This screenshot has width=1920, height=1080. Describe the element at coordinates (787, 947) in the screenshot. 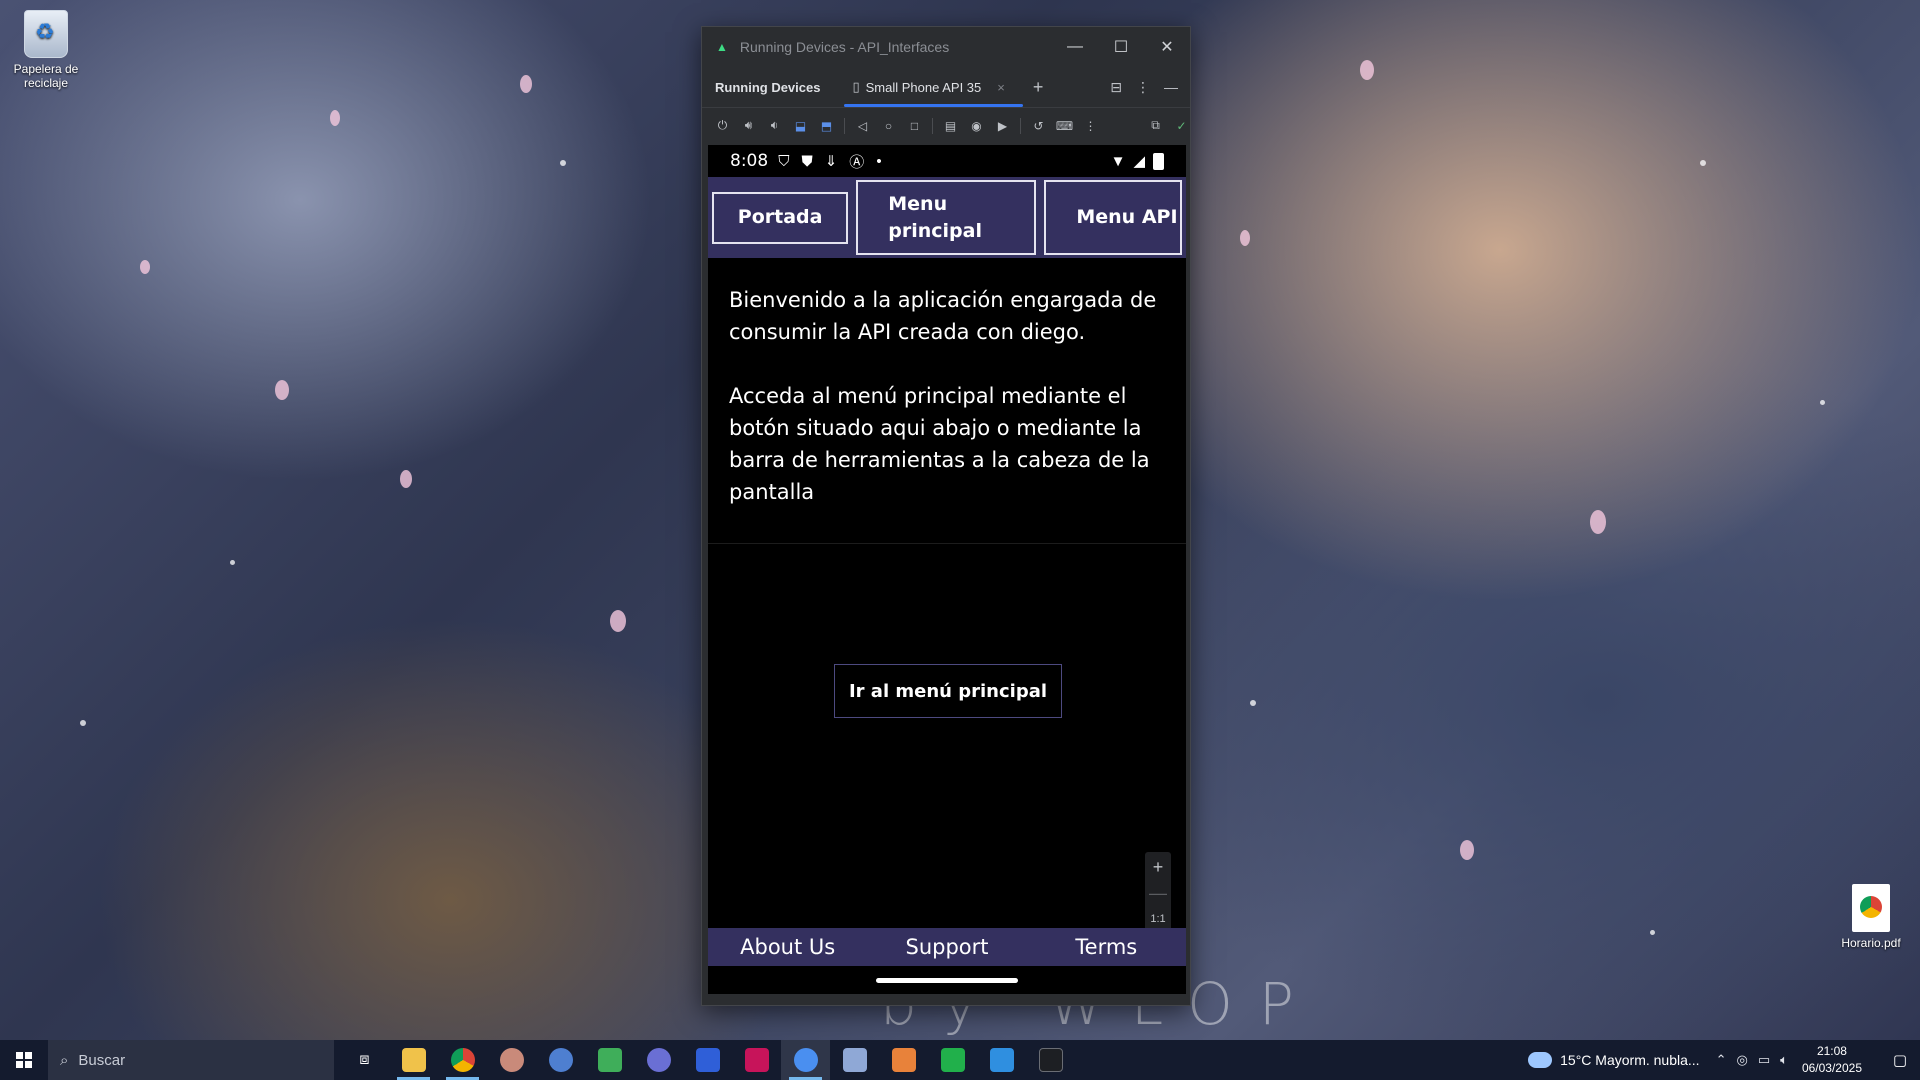

I see `about-us-link: About Us` at that location.